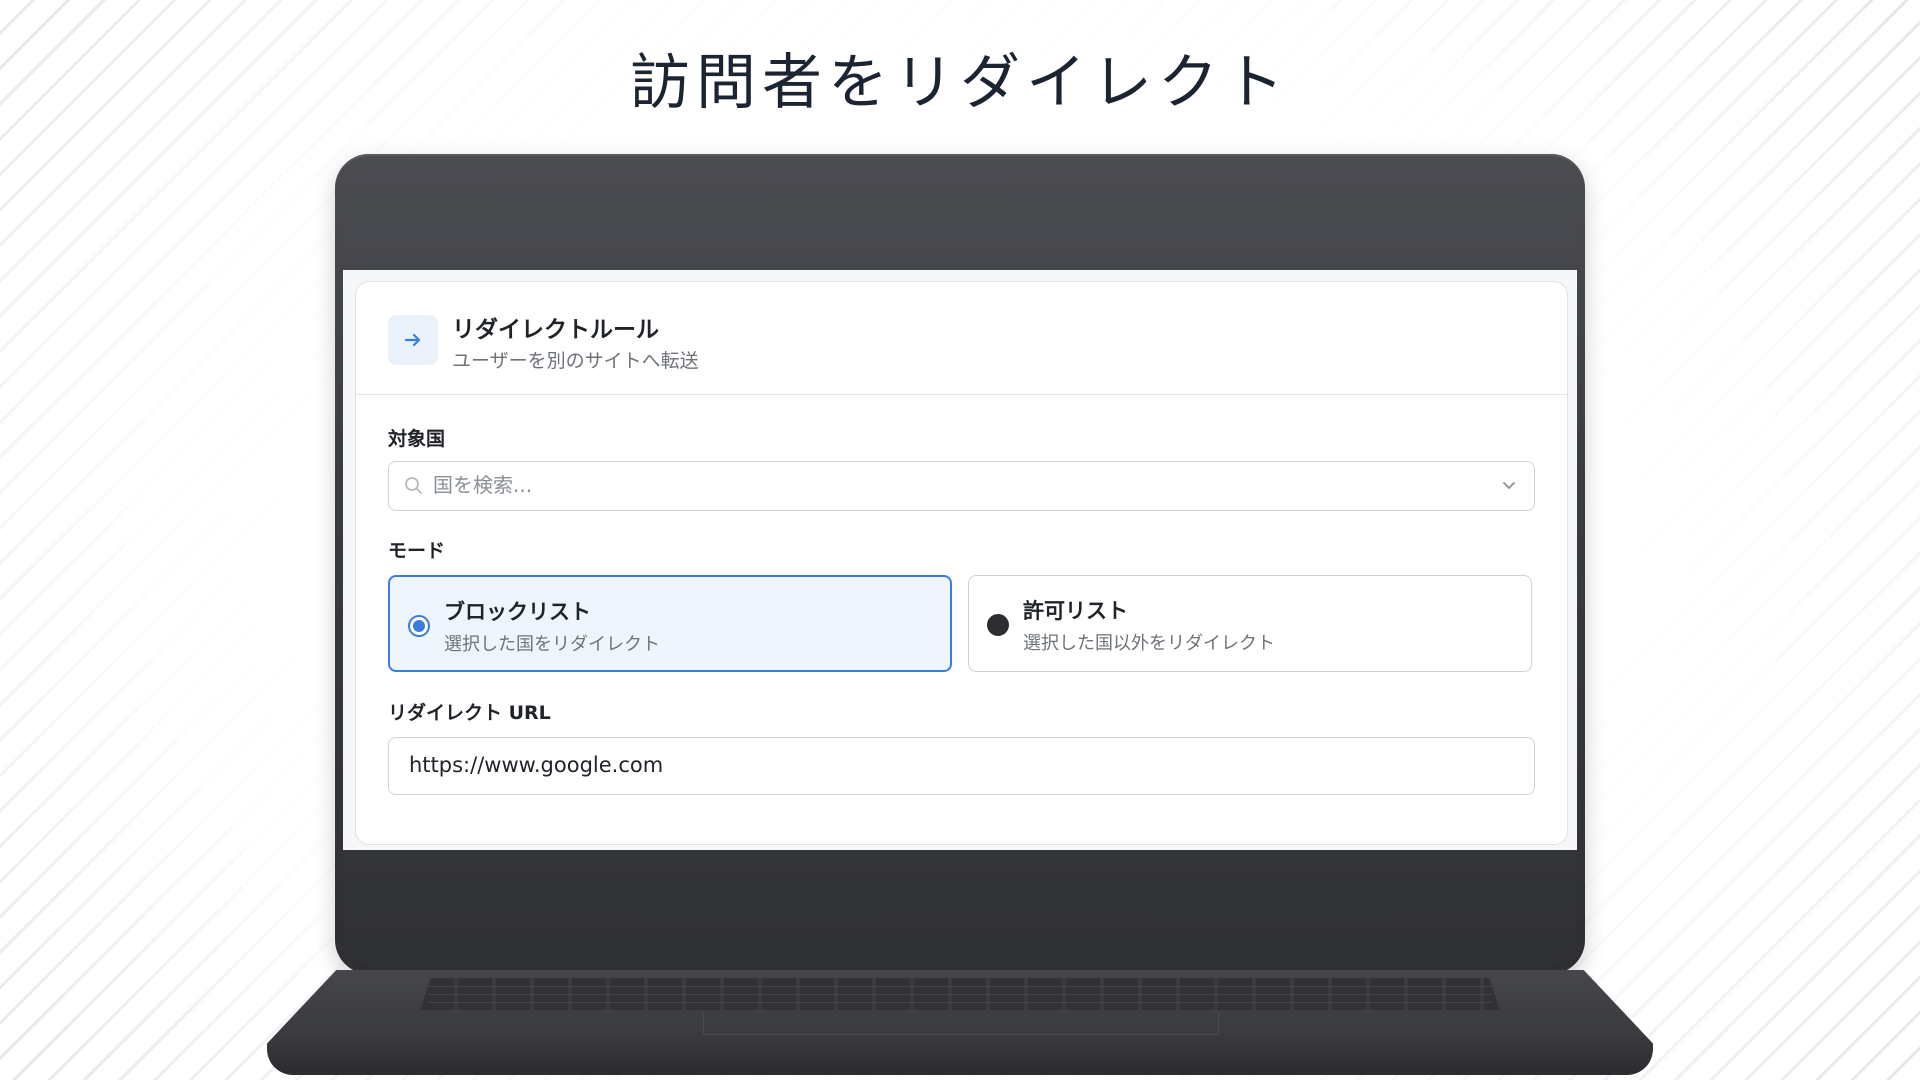 This screenshot has width=1920, height=1080. Describe the element at coordinates (469, 713) in the screenshot. I see `redirect-url-label: リダイレクト URL` at that location.